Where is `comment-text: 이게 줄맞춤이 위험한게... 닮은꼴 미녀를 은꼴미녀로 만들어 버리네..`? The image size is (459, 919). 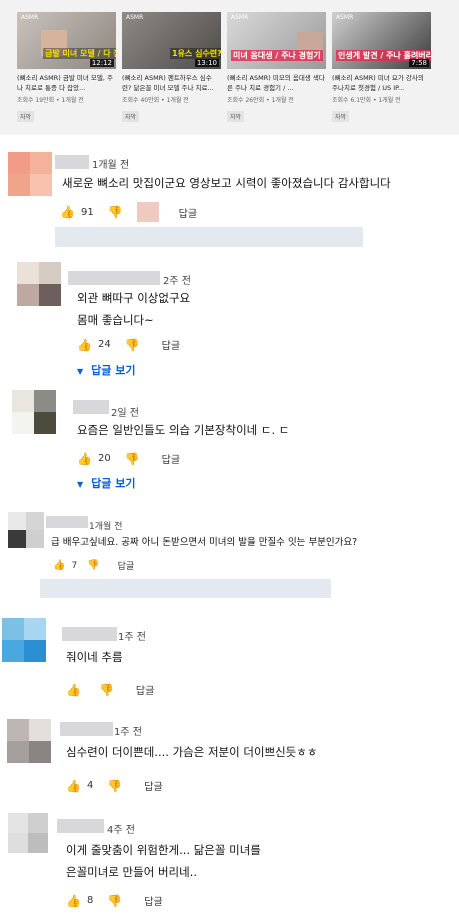
comment-text: 이게 줄맞춤이 위험한게... 닮은꼴 미녀를 은꼴미녀로 만들어 버리네.. is located at coordinates (163, 861).